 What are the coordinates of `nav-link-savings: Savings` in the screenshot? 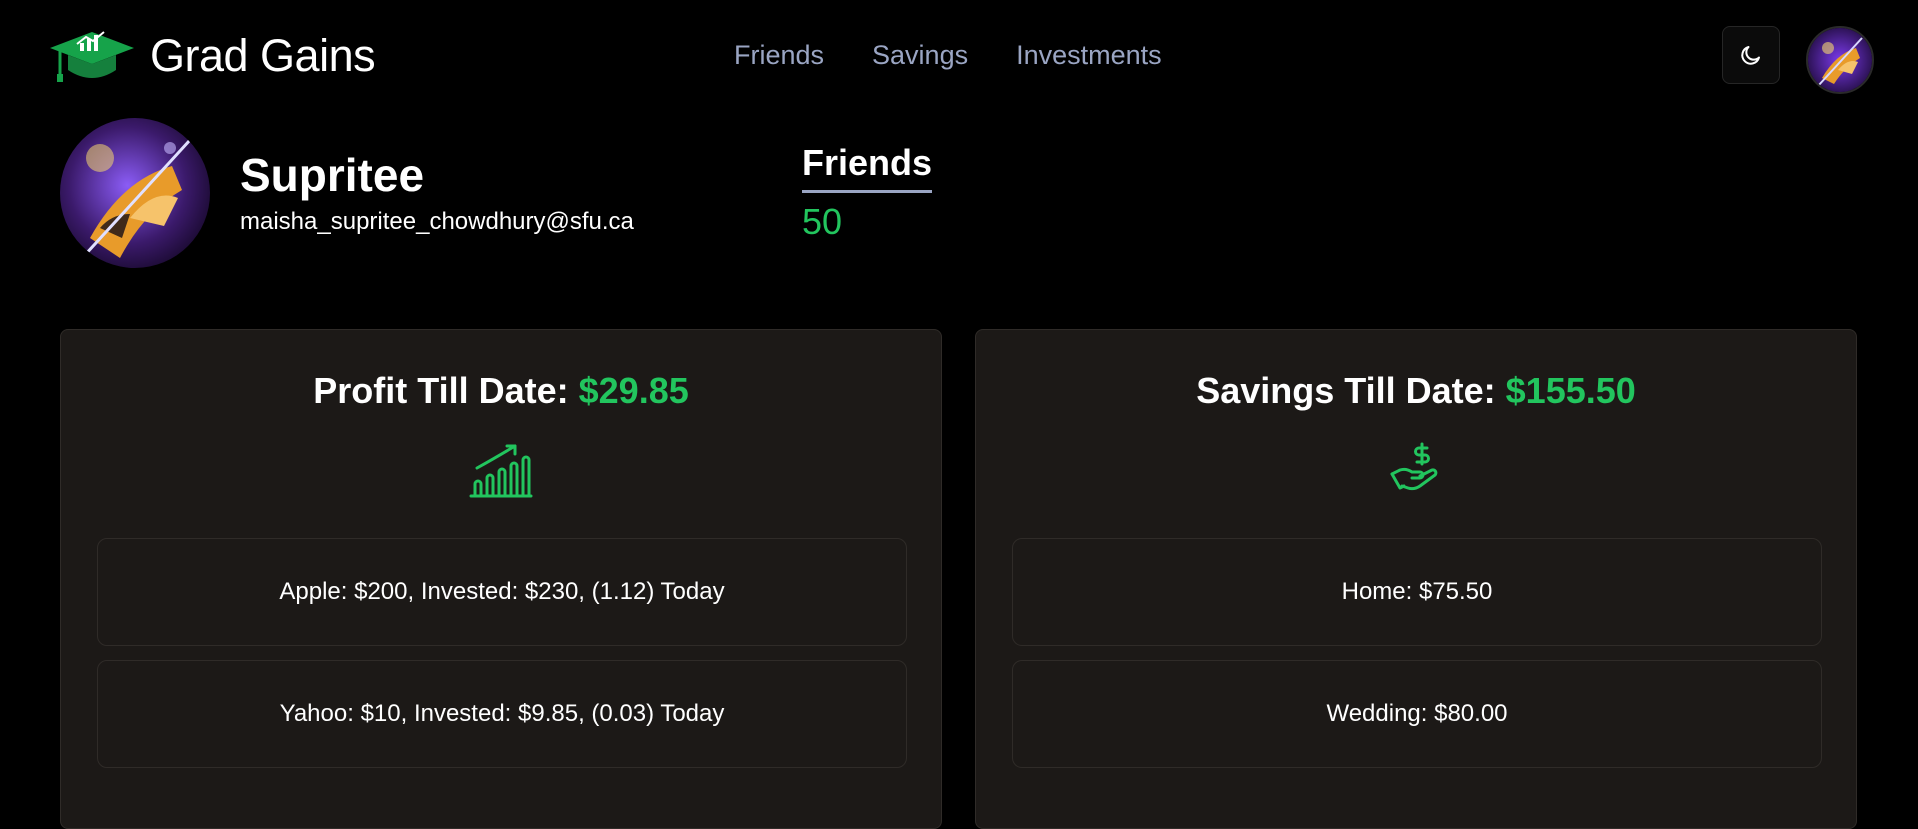 It's located at (920, 55).